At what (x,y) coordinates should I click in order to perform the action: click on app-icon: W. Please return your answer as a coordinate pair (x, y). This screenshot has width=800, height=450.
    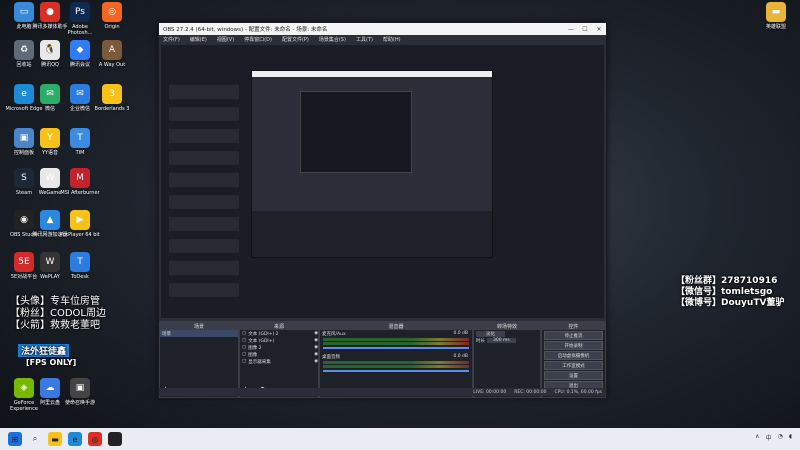
    Looking at the image, I should click on (50, 262).